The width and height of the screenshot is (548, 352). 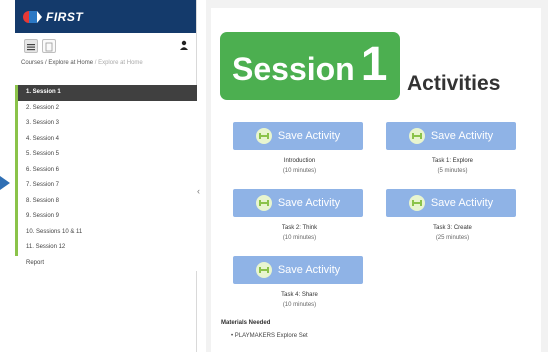 What do you see at coordinates (32, 16) in the screenshot?
I see `first-logo-icon` at bounding box center [32, 16].